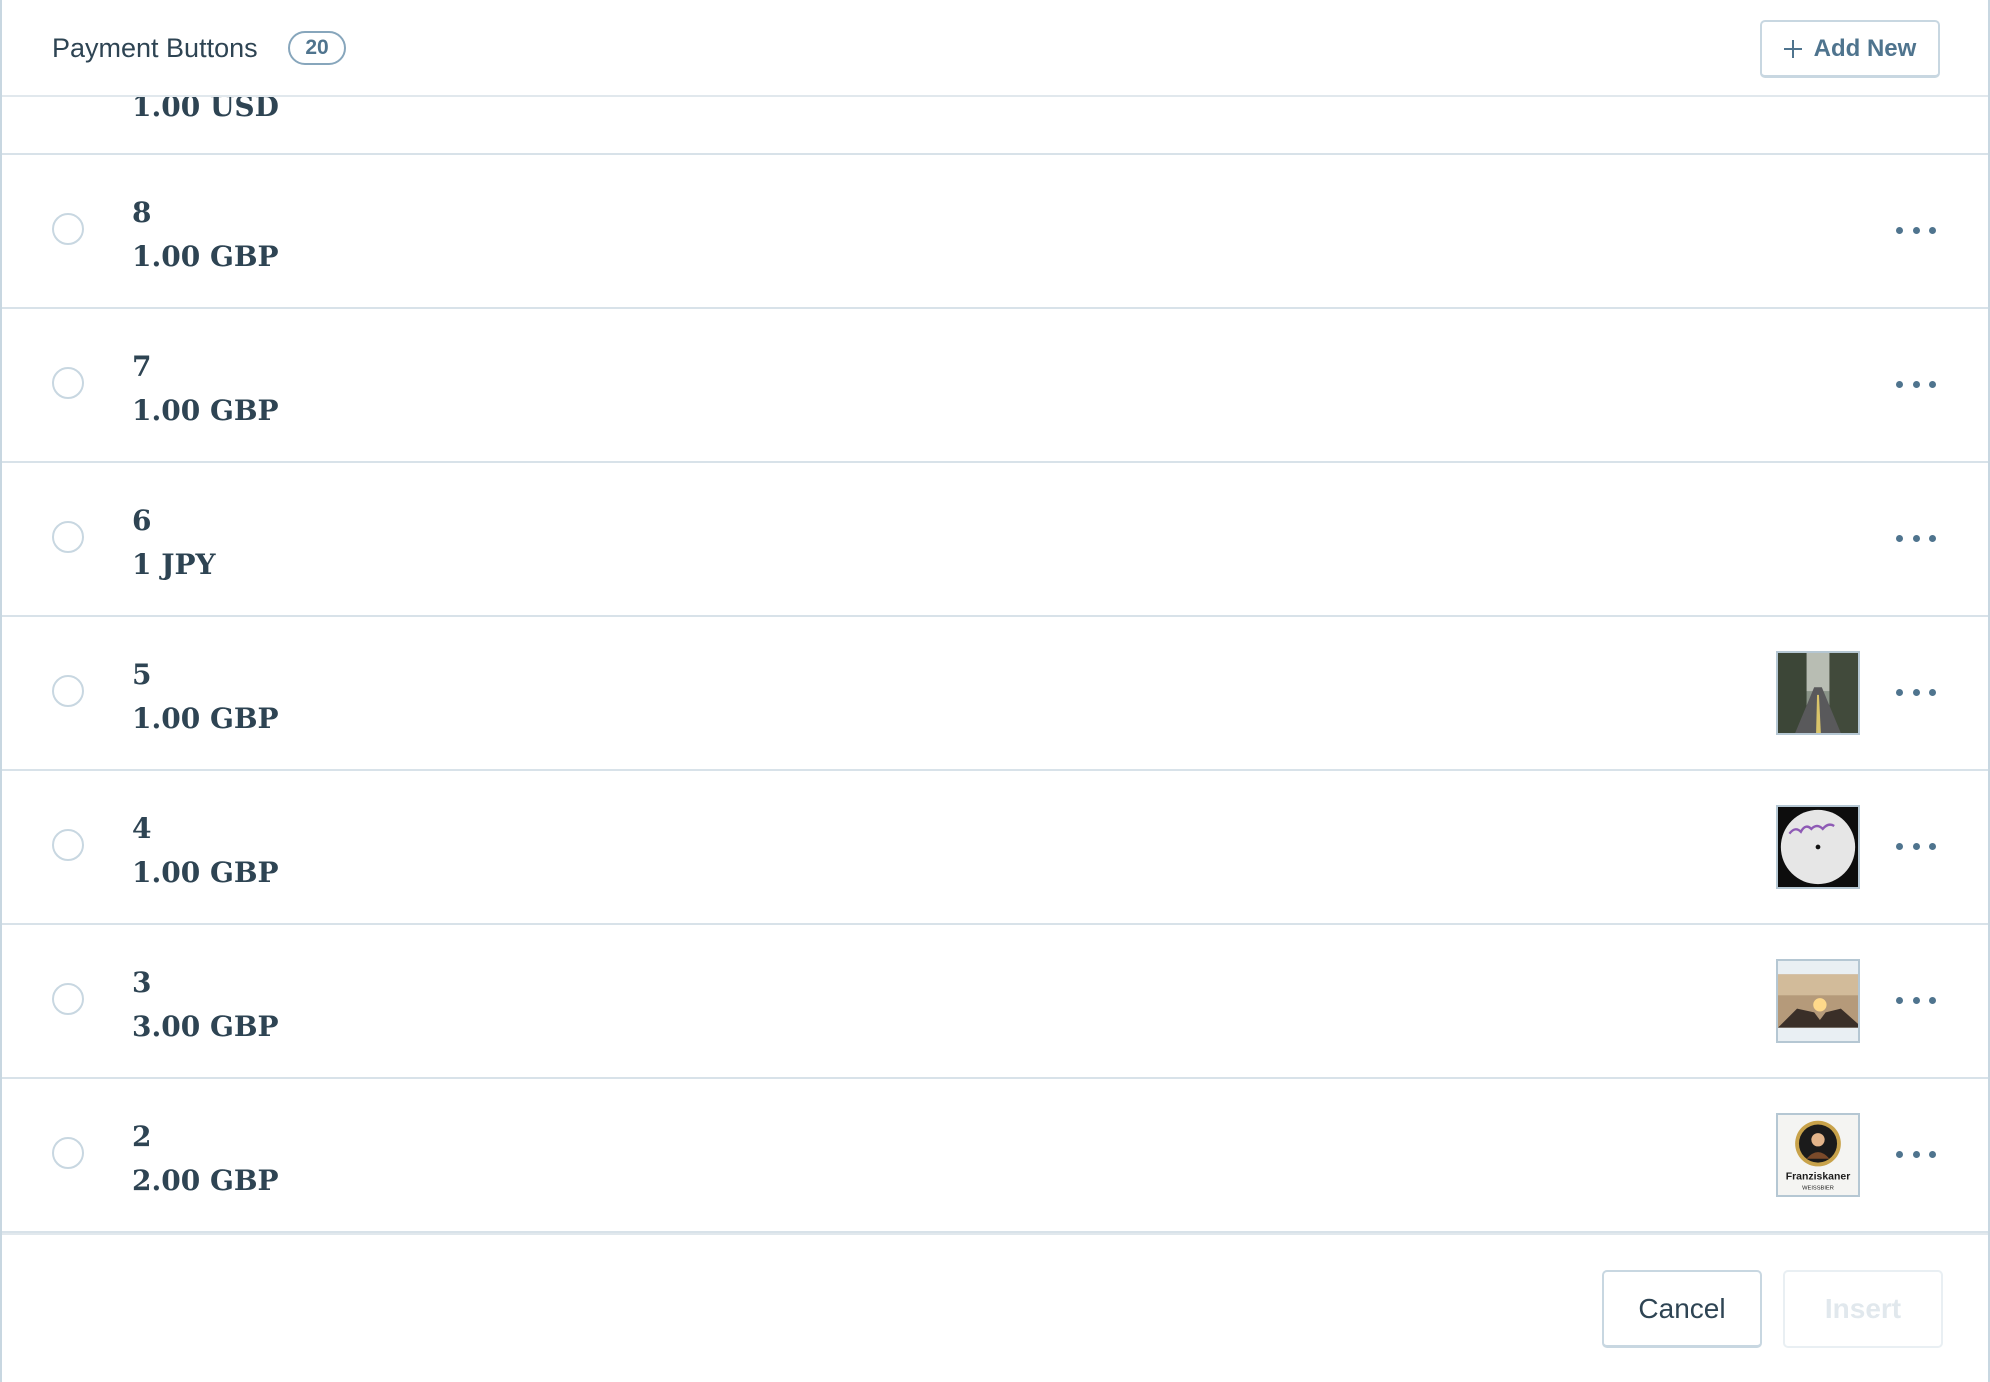  What do you see at coordinates (205, 235) in the screenshot?
I see `list-item-text: 8 1.00 GBP` at bounding box center [205, 235].